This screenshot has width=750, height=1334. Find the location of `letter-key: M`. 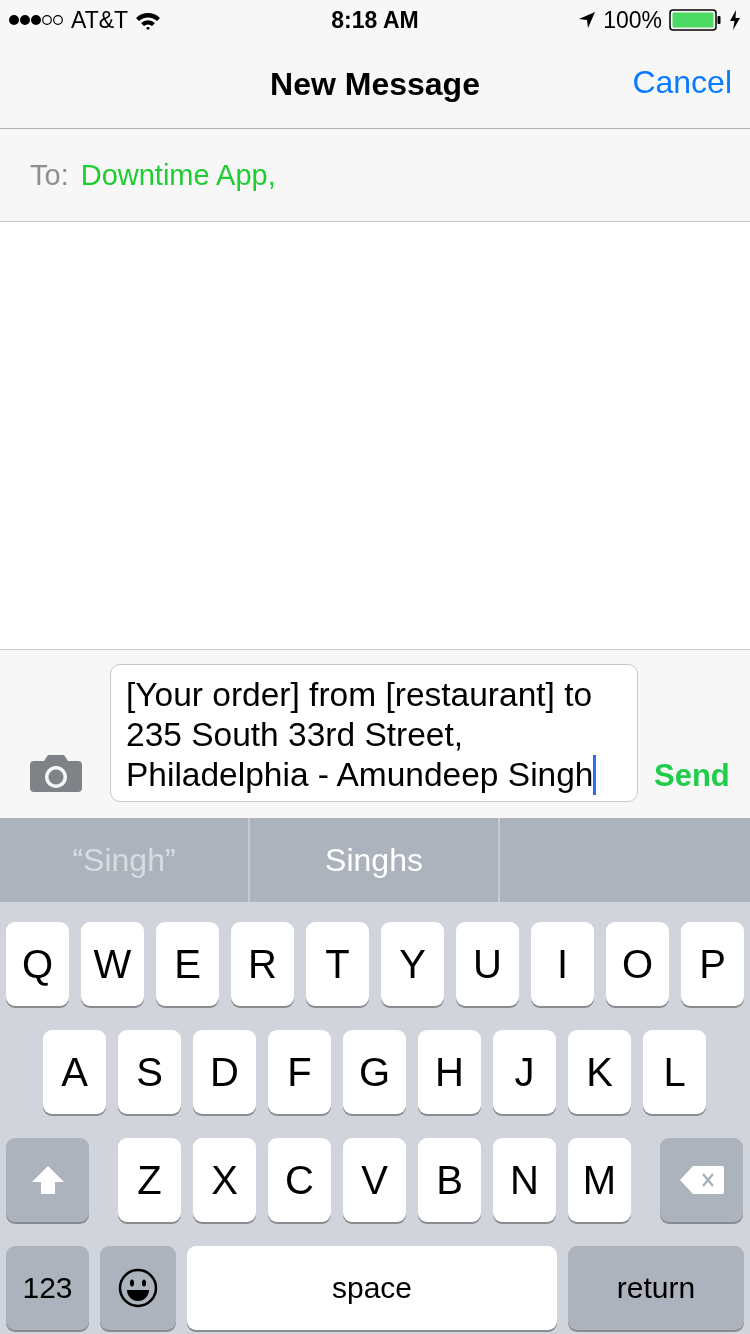

letter-key: M is located at coordinates (599, 1180).